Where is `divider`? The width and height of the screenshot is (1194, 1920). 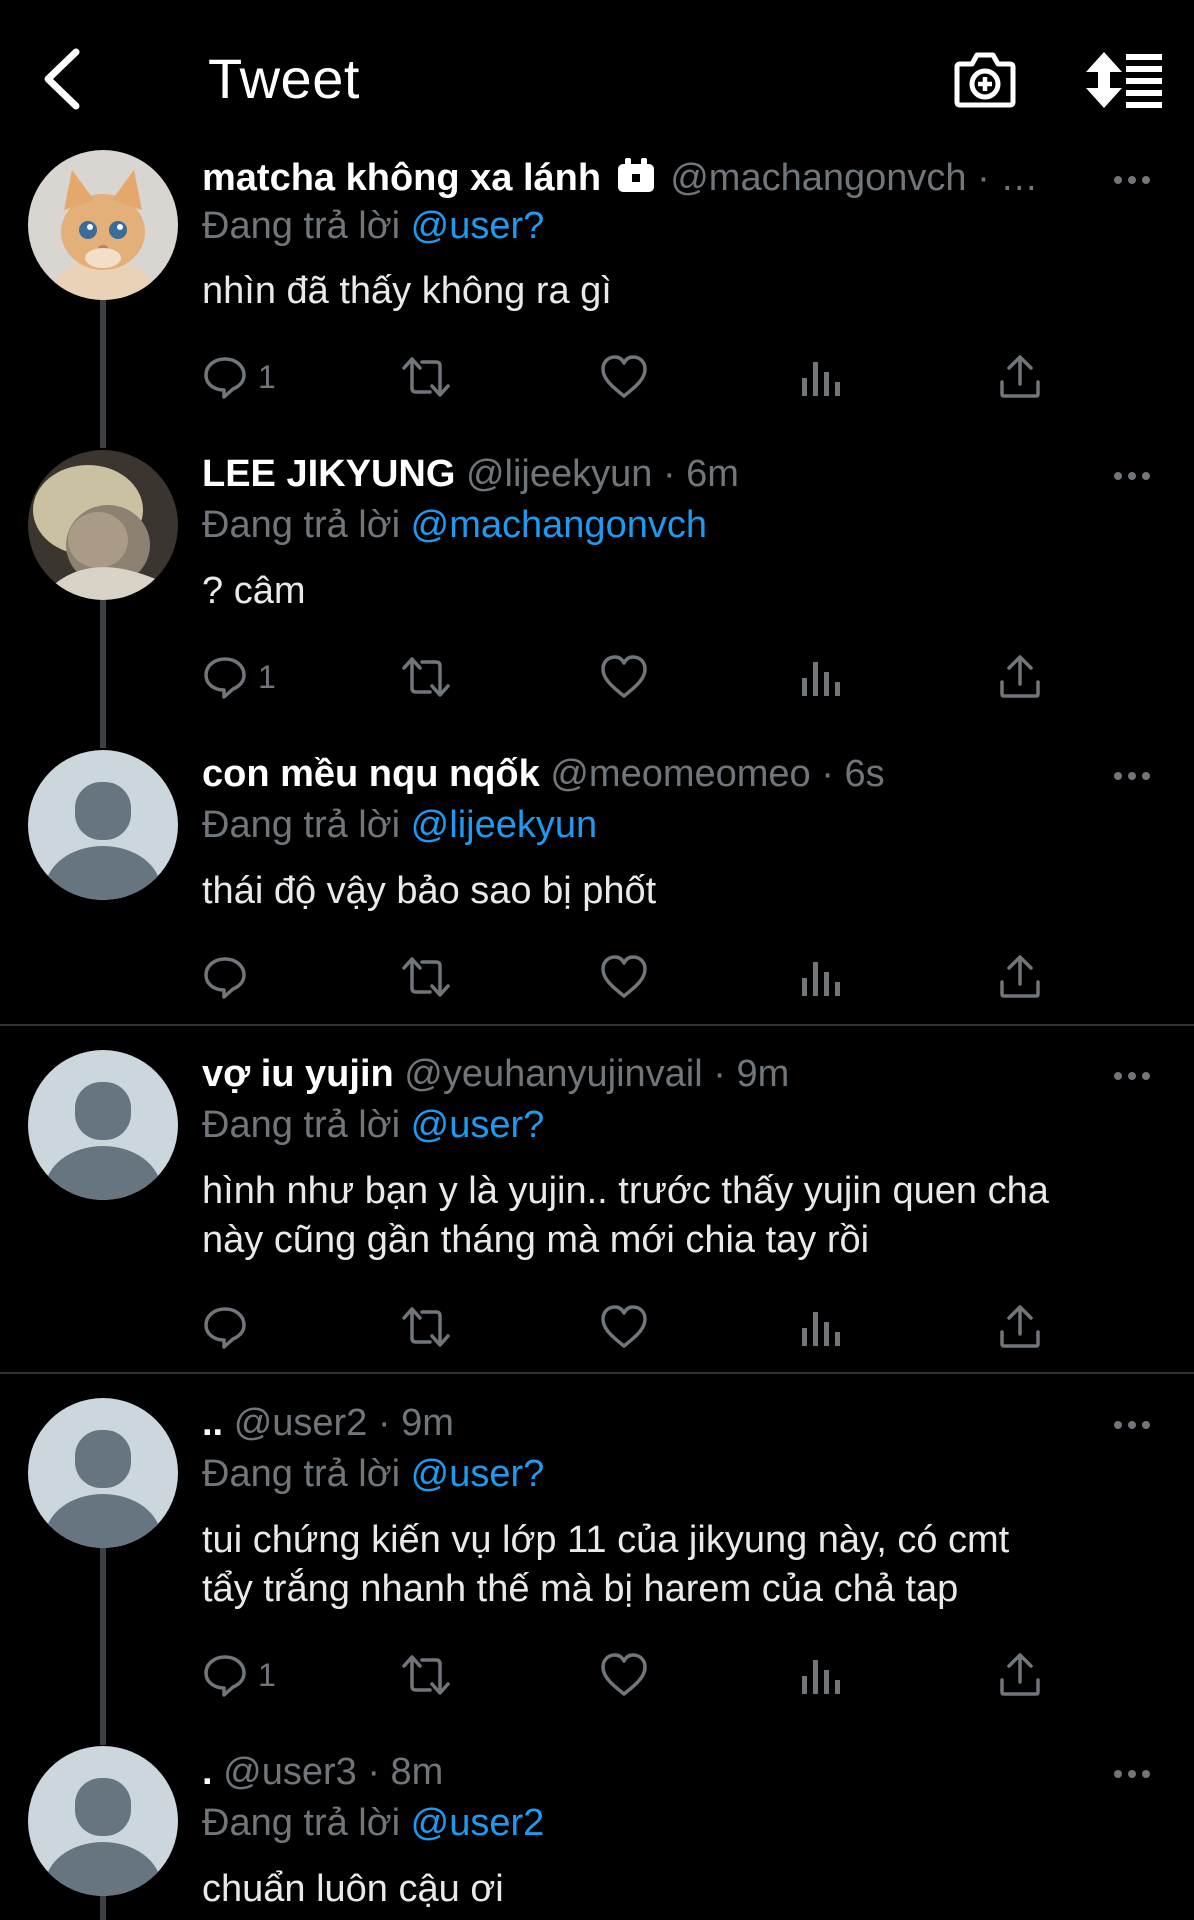 divider is located at coordinates (597, 1373).